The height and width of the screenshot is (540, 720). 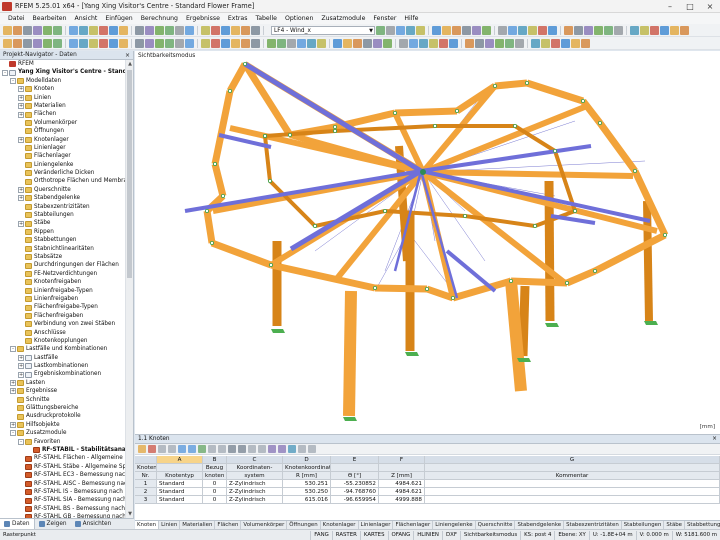 I want to click on tree-item: Stabteilungen, so click(x=63, y=215).